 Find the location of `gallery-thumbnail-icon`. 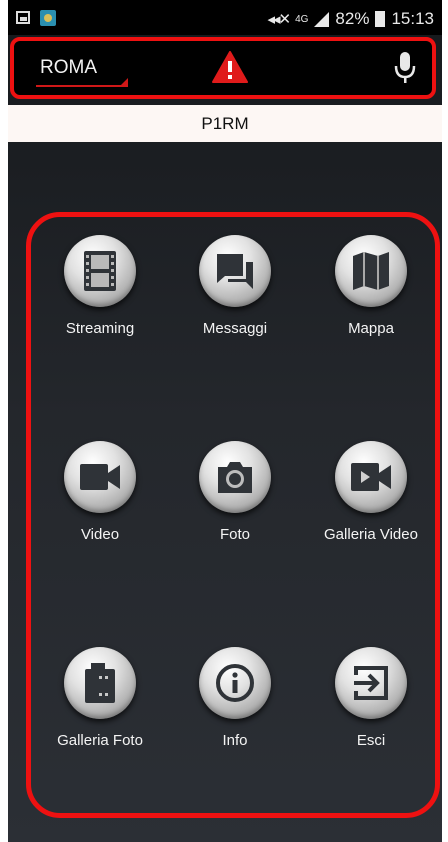

gallery-thumbnail-icon is located at coordinates (23, 17).